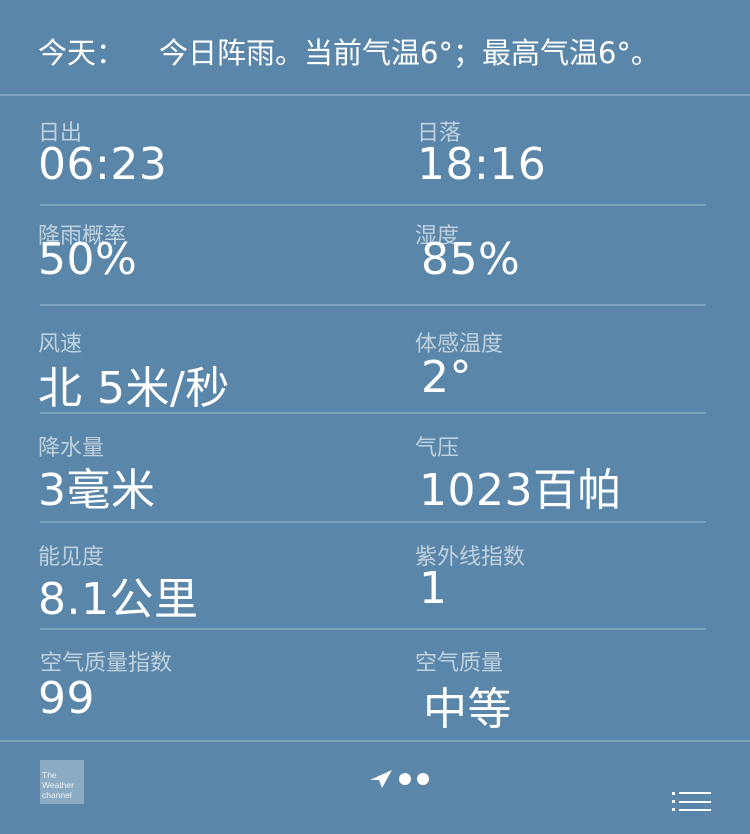  I want to click on today-summary-text: 今日阵雨。当前气温6°；最高气温6°。, so click(409, 53).